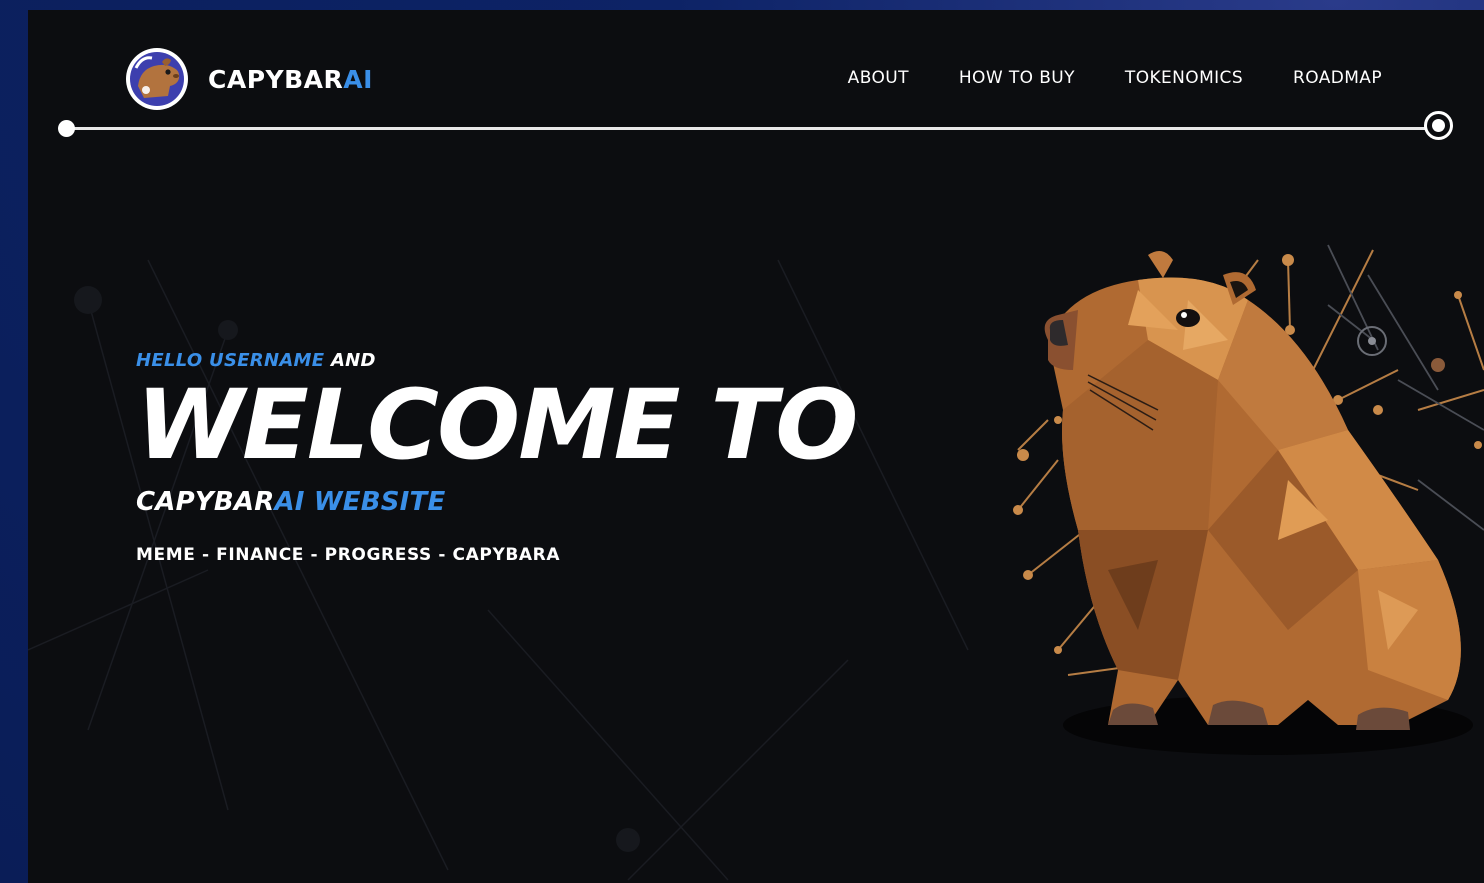  What do you see at coordinates (66, 128) in the screenshot?
I see `divider-start-dot` at bounding box center [66, 128].